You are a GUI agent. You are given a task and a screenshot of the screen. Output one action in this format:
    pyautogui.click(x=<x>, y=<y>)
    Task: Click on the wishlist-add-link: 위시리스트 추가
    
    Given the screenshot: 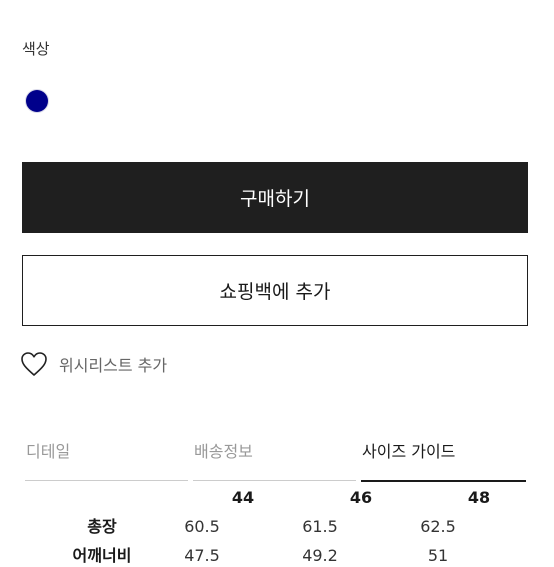 What is the action you would take?
    pyautogui.click(x=93, y=364)
    